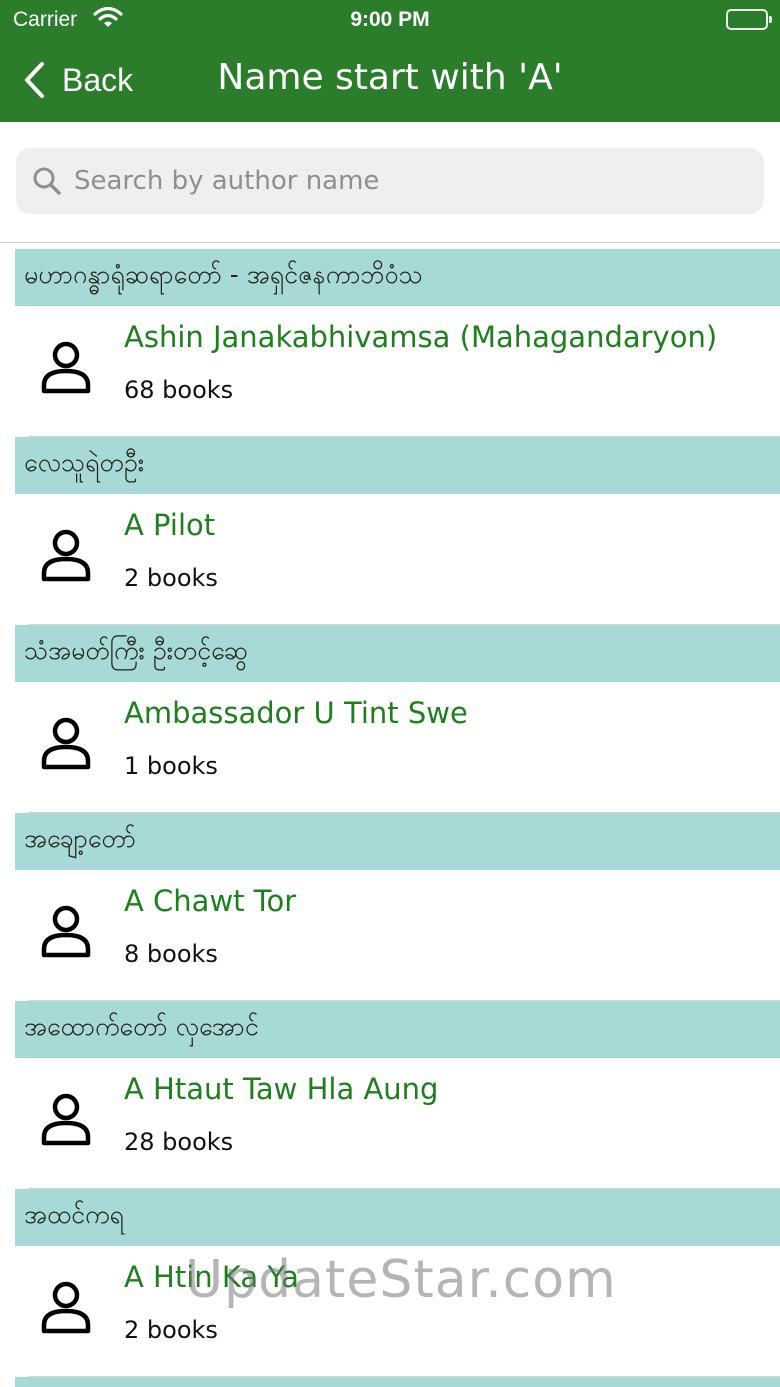 The height and width of the screenshot is (1387, 780). Describe the element at coordinates (179, 1142) in the screenshot. I see `book-count: 28 books` at that location.